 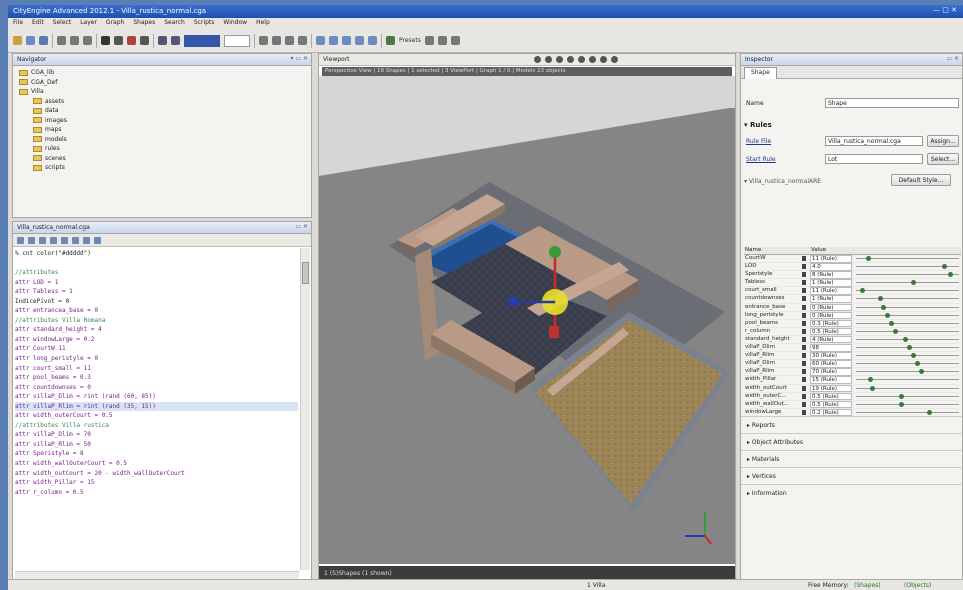 What do you see at coordinates (831, 259) in the screenshot?
I see `attribute-value-field: 11 (Rule)` at bounding box center [831, 259].